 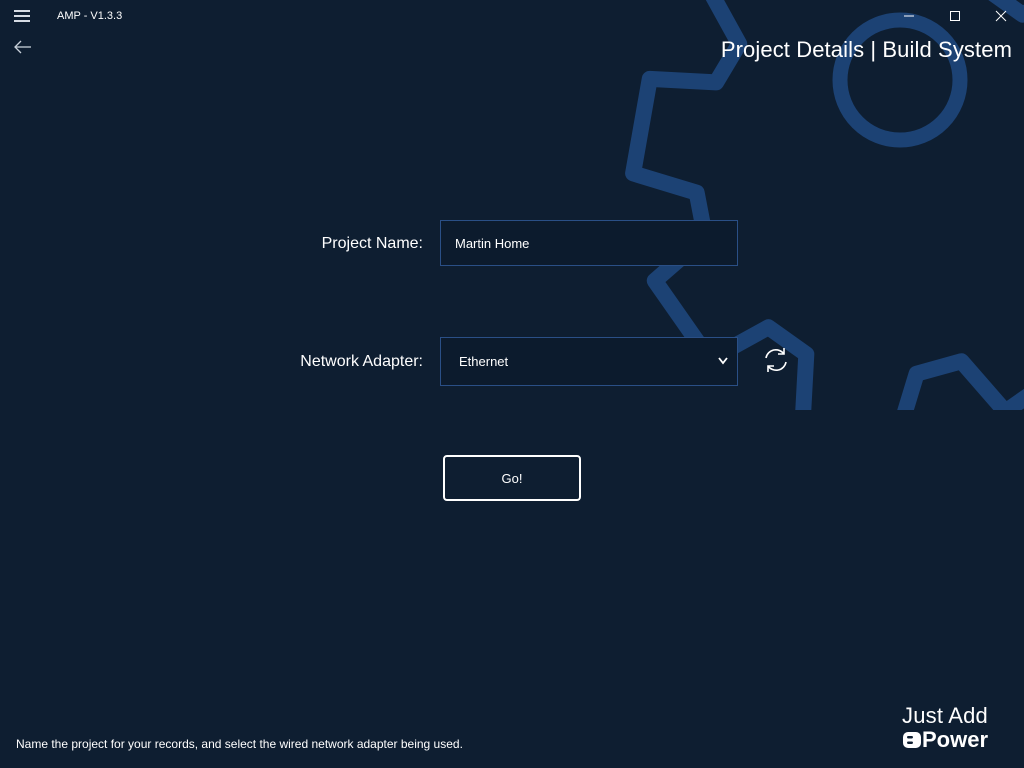 What do you see at coordinates (945, 715) in the screenshot?
I see `brand-line-1: Just Add` at bounding box center [945, 715].